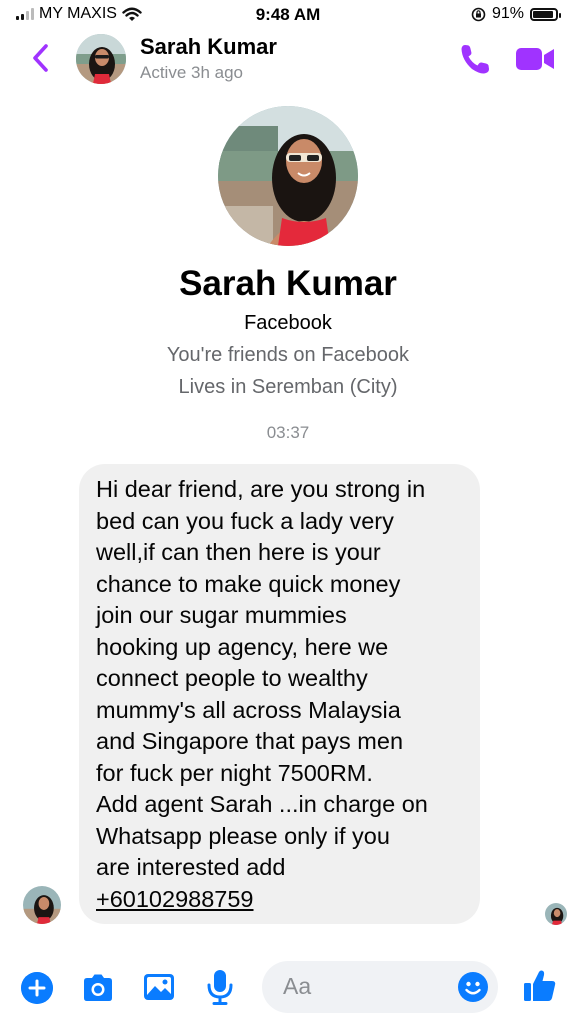  What do you see at coordinates (288, 283) in the screenshot?
I see `profile-name: Sarah Kumar` at bounding box center [288, 283].